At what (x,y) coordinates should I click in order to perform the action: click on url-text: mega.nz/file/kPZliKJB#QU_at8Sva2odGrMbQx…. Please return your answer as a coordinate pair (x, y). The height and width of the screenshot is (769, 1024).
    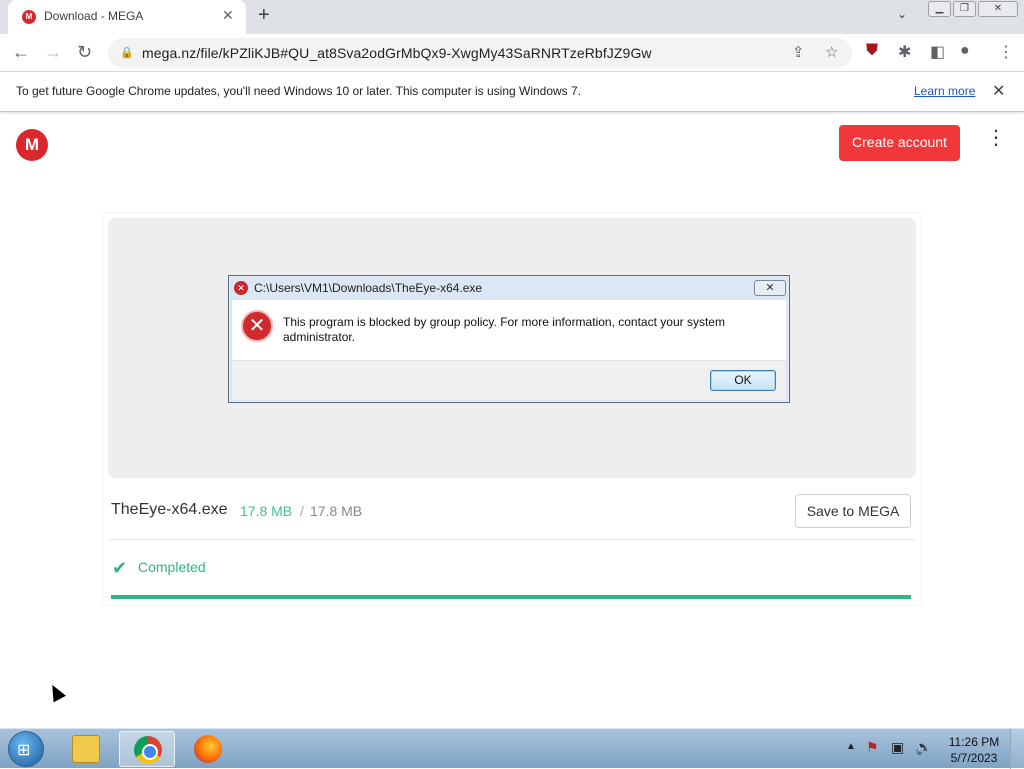
    Looking at the image, I should click on (397, 53).